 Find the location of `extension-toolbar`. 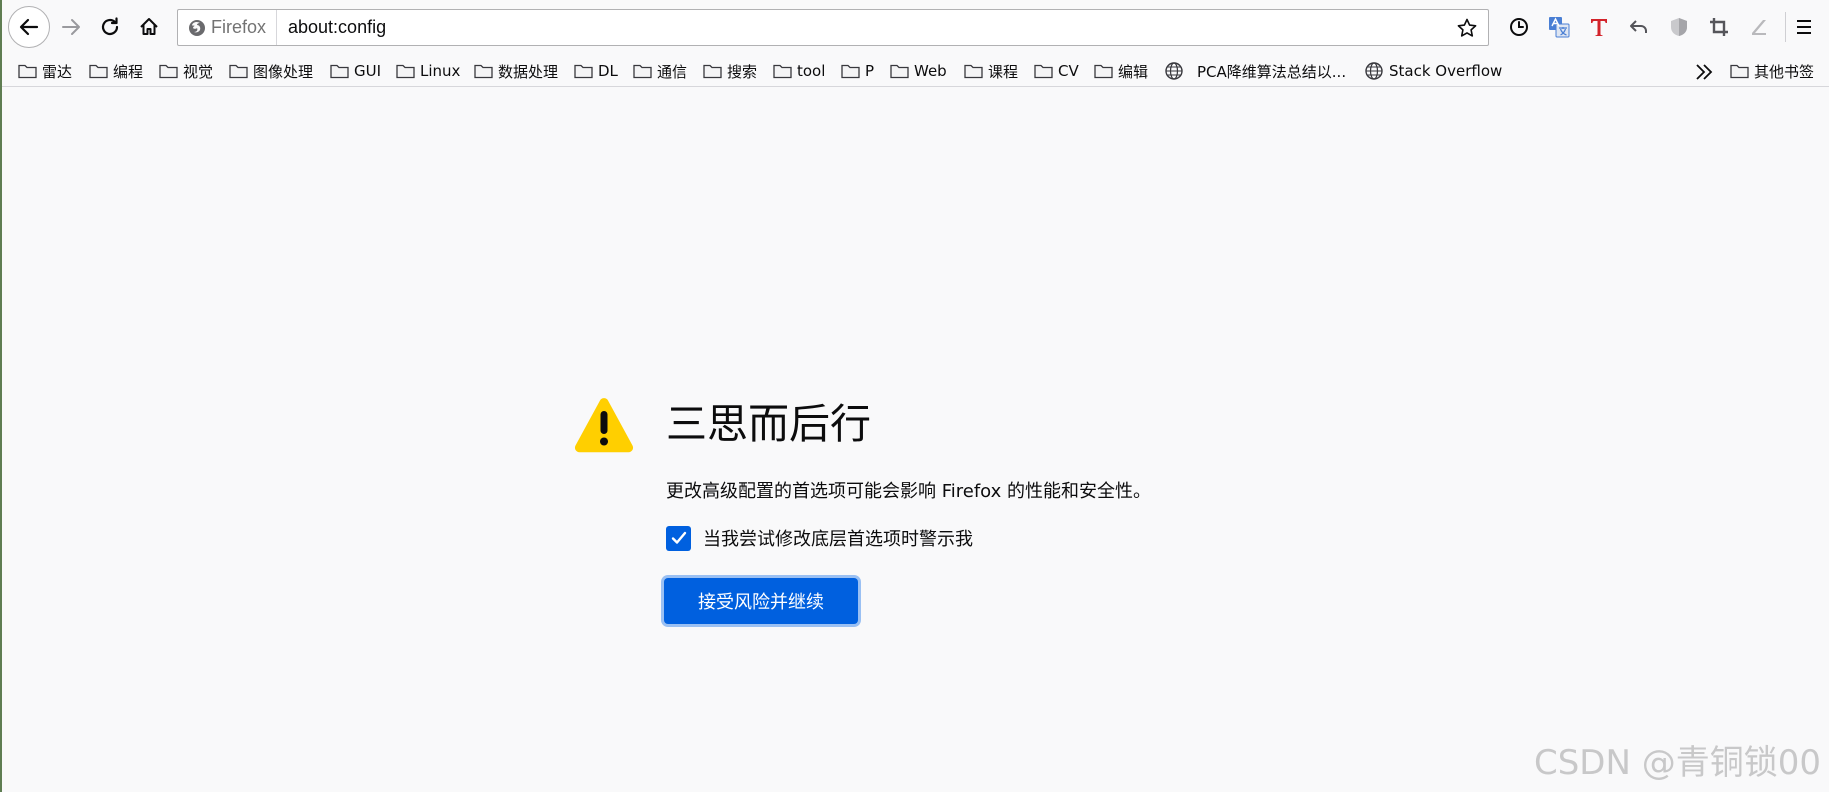

extension-toolbar is located at coordinates (1645, 27).